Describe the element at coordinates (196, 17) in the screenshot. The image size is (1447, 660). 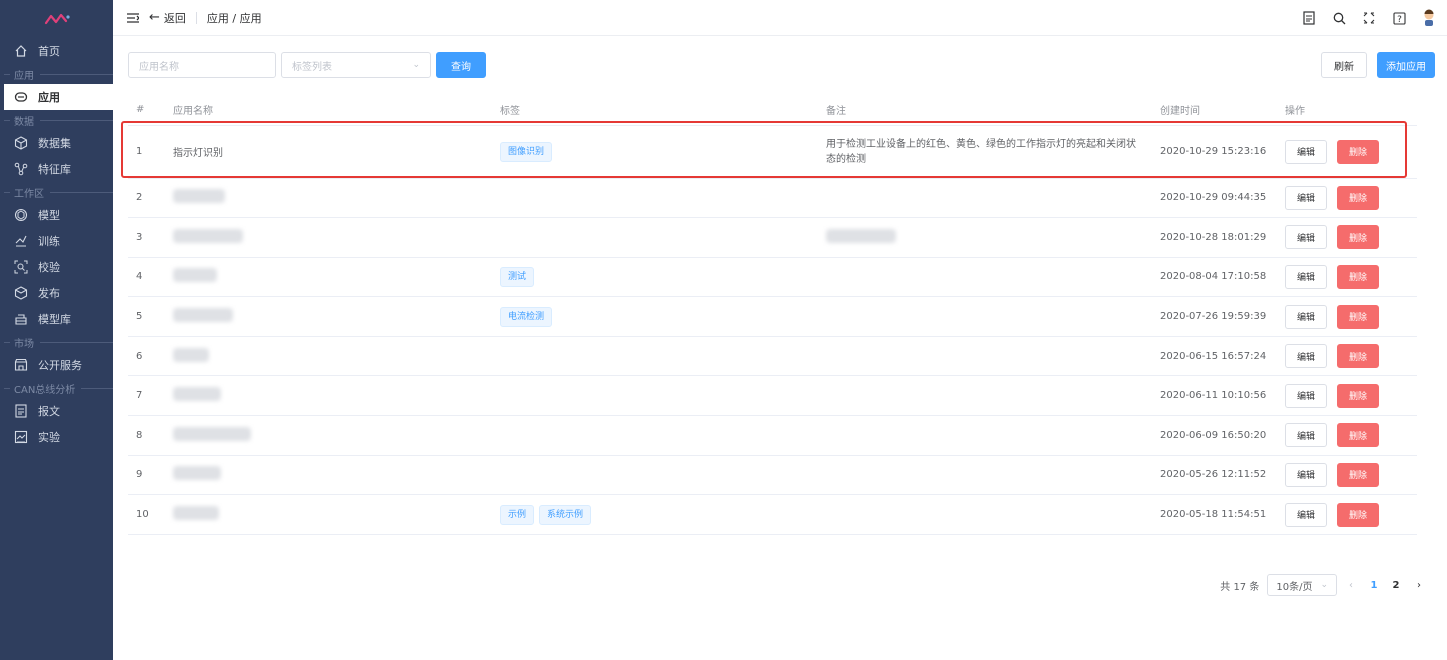
I see `divider` at that location.